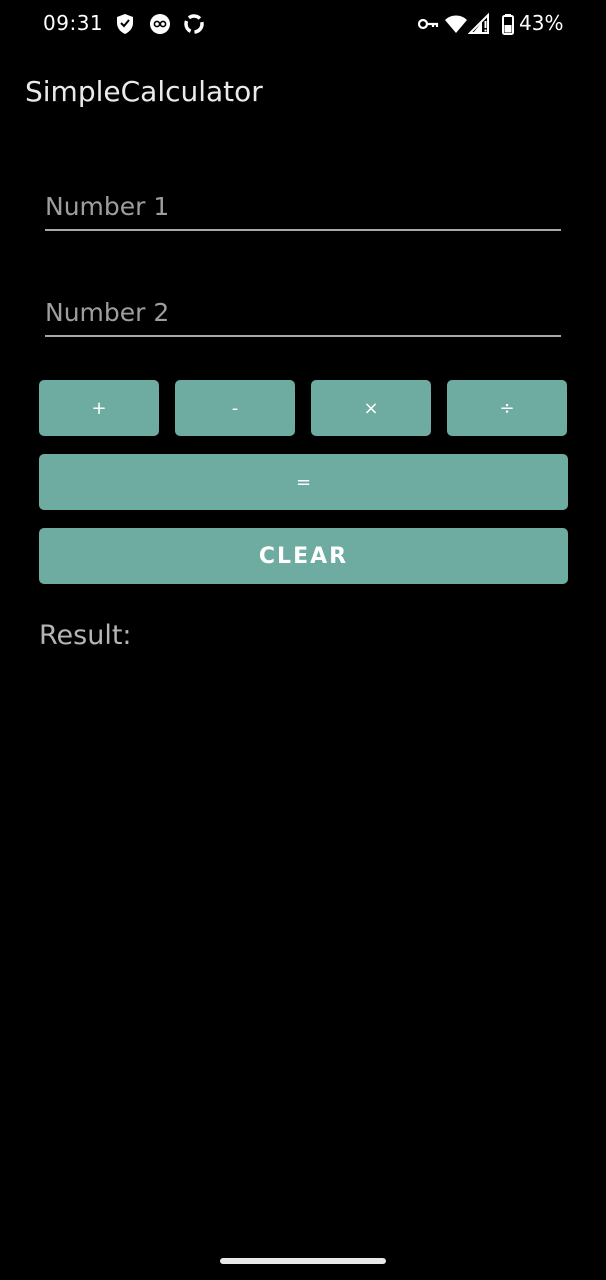 This screenshot has width=606, height=1280. I want to click on clear-button: CLEAR, so click(303, 556).